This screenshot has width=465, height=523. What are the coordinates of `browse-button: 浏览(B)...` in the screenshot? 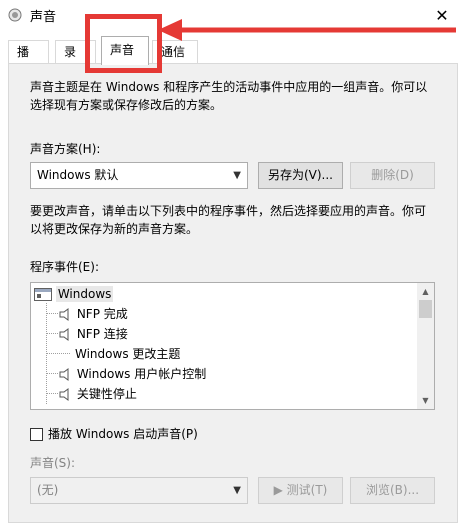 It's located at (392, 490).